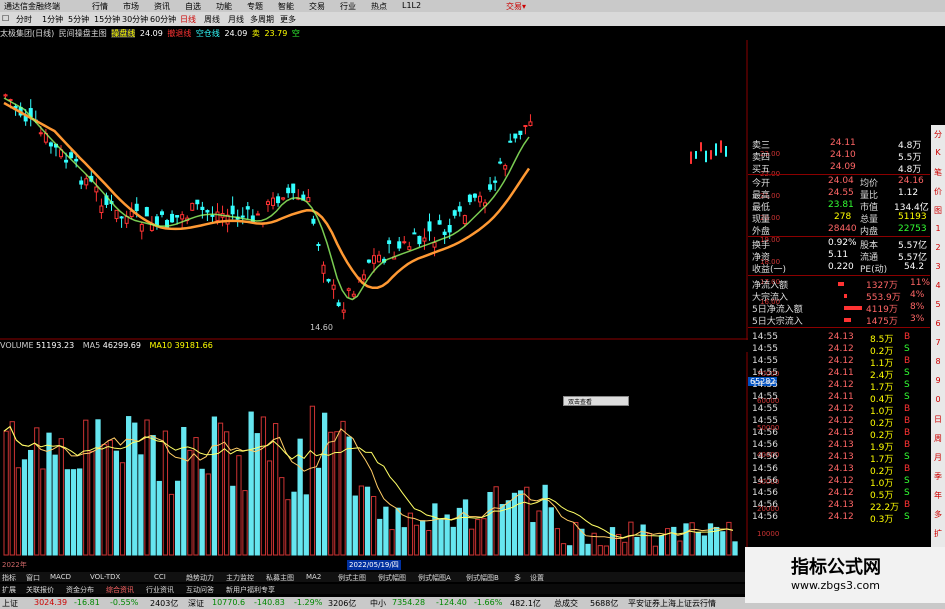 The image size is (945, 609). Describe the element at coordinates (517, 578) in the screenshot. I see `indicator-tab: 多` at that location.